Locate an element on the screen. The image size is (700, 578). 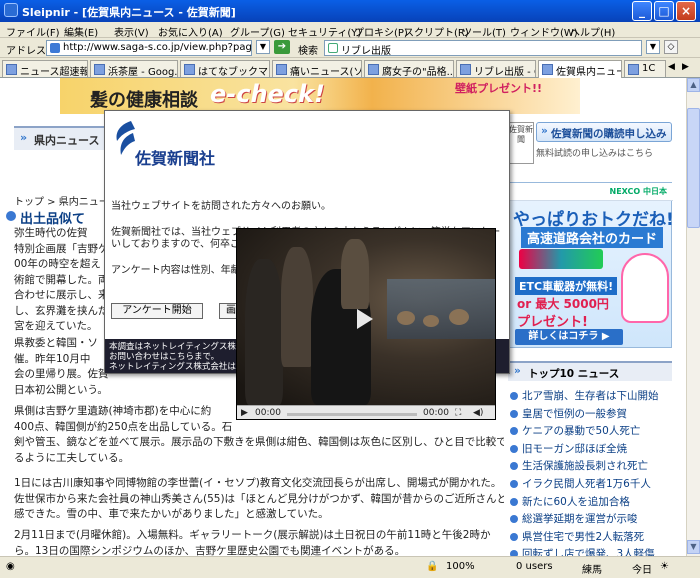
menu-proxy: プロキシ(P) is located at coordinates (381, 31).